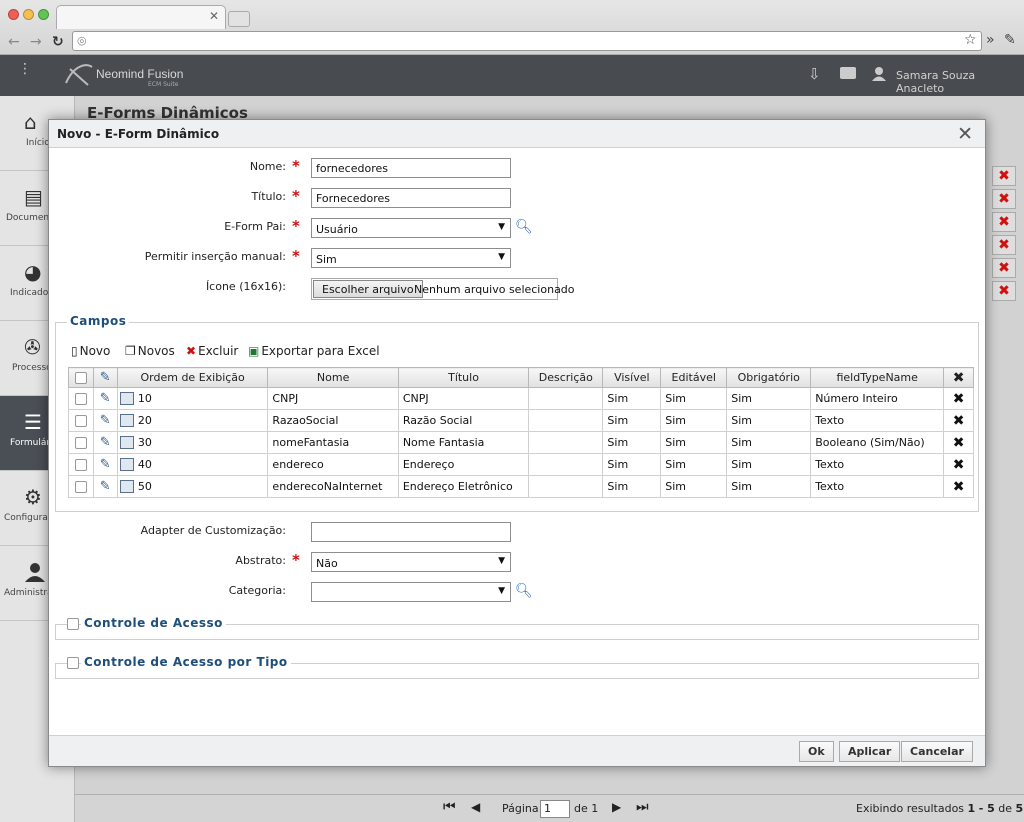 This screenshot has height=822, width=1024. I want to click on aplicar-button: Aplicar, so click(870, 751).